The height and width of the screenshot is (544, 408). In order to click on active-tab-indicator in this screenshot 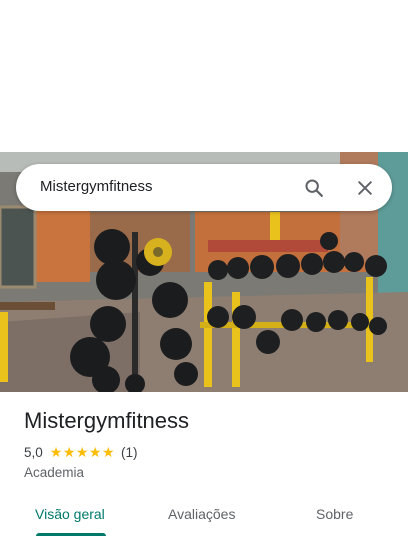, I will do `click(71, 534)`.